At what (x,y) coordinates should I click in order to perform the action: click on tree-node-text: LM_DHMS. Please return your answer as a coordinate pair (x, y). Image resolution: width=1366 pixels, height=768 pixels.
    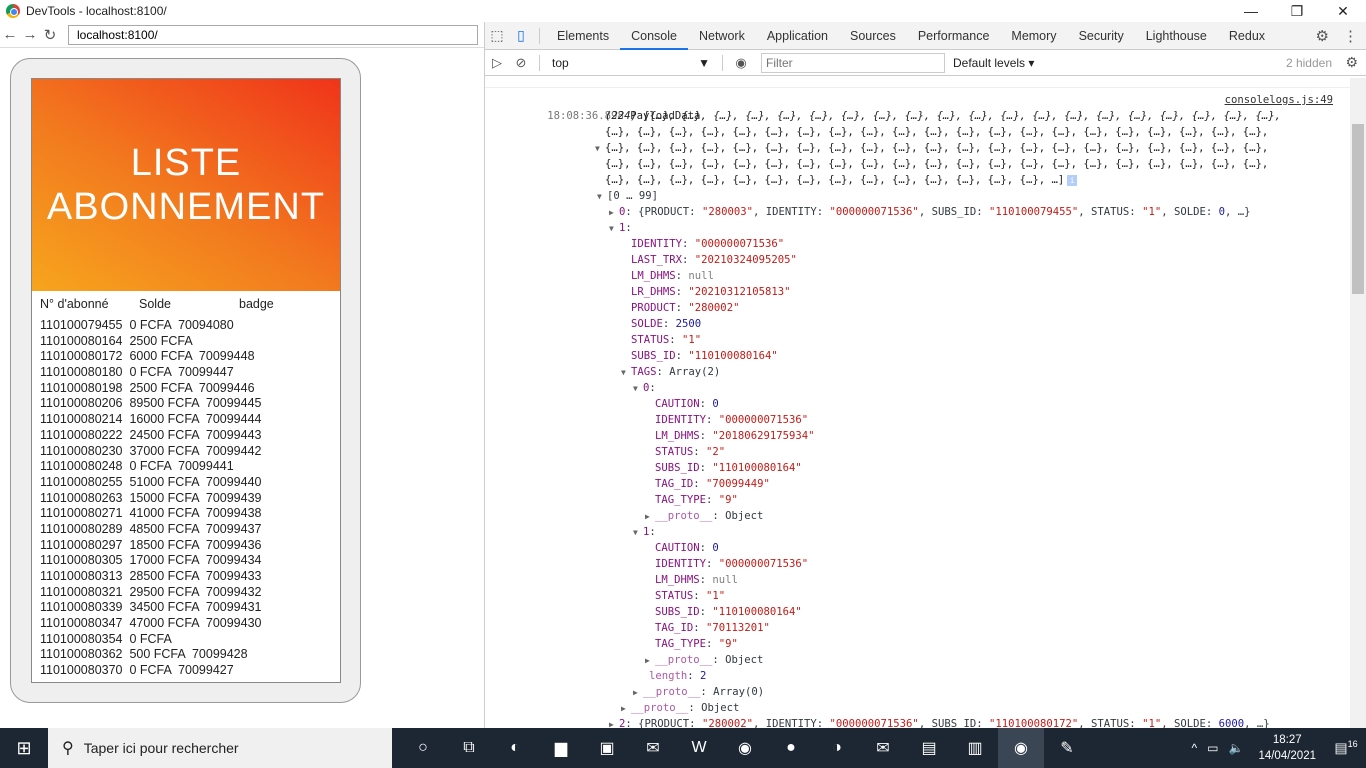
    Looking at the image, I should click on (677, 436).